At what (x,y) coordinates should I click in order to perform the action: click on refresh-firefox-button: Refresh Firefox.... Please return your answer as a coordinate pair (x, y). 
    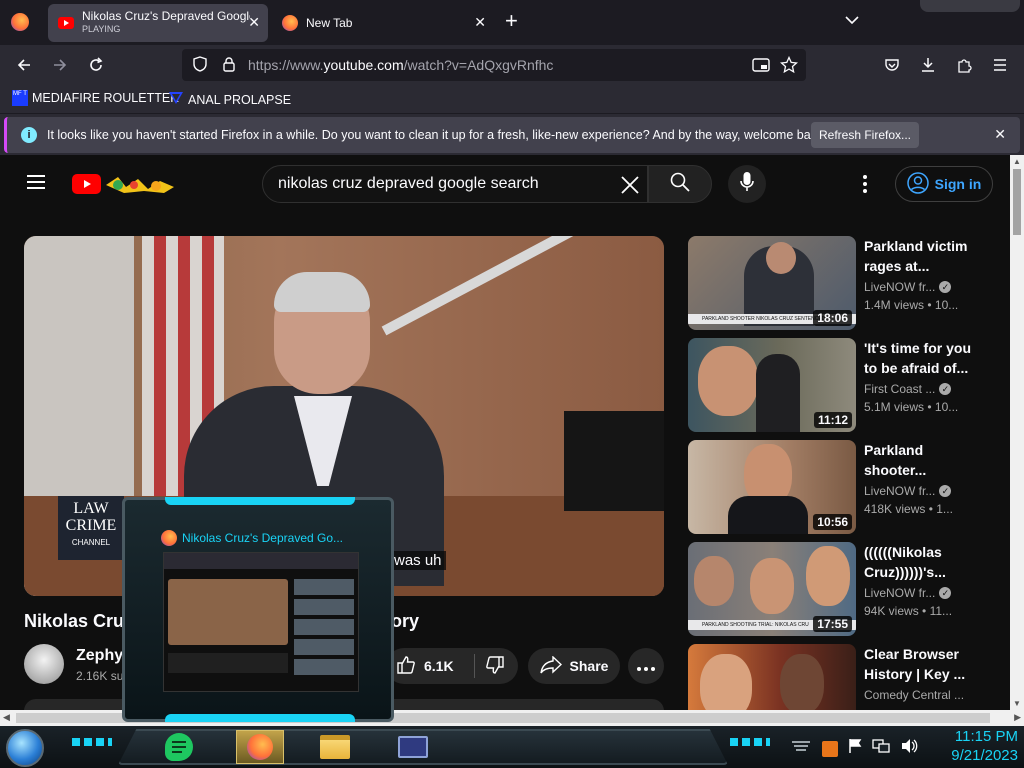
    Looking at the image, I should click on (865, 135).